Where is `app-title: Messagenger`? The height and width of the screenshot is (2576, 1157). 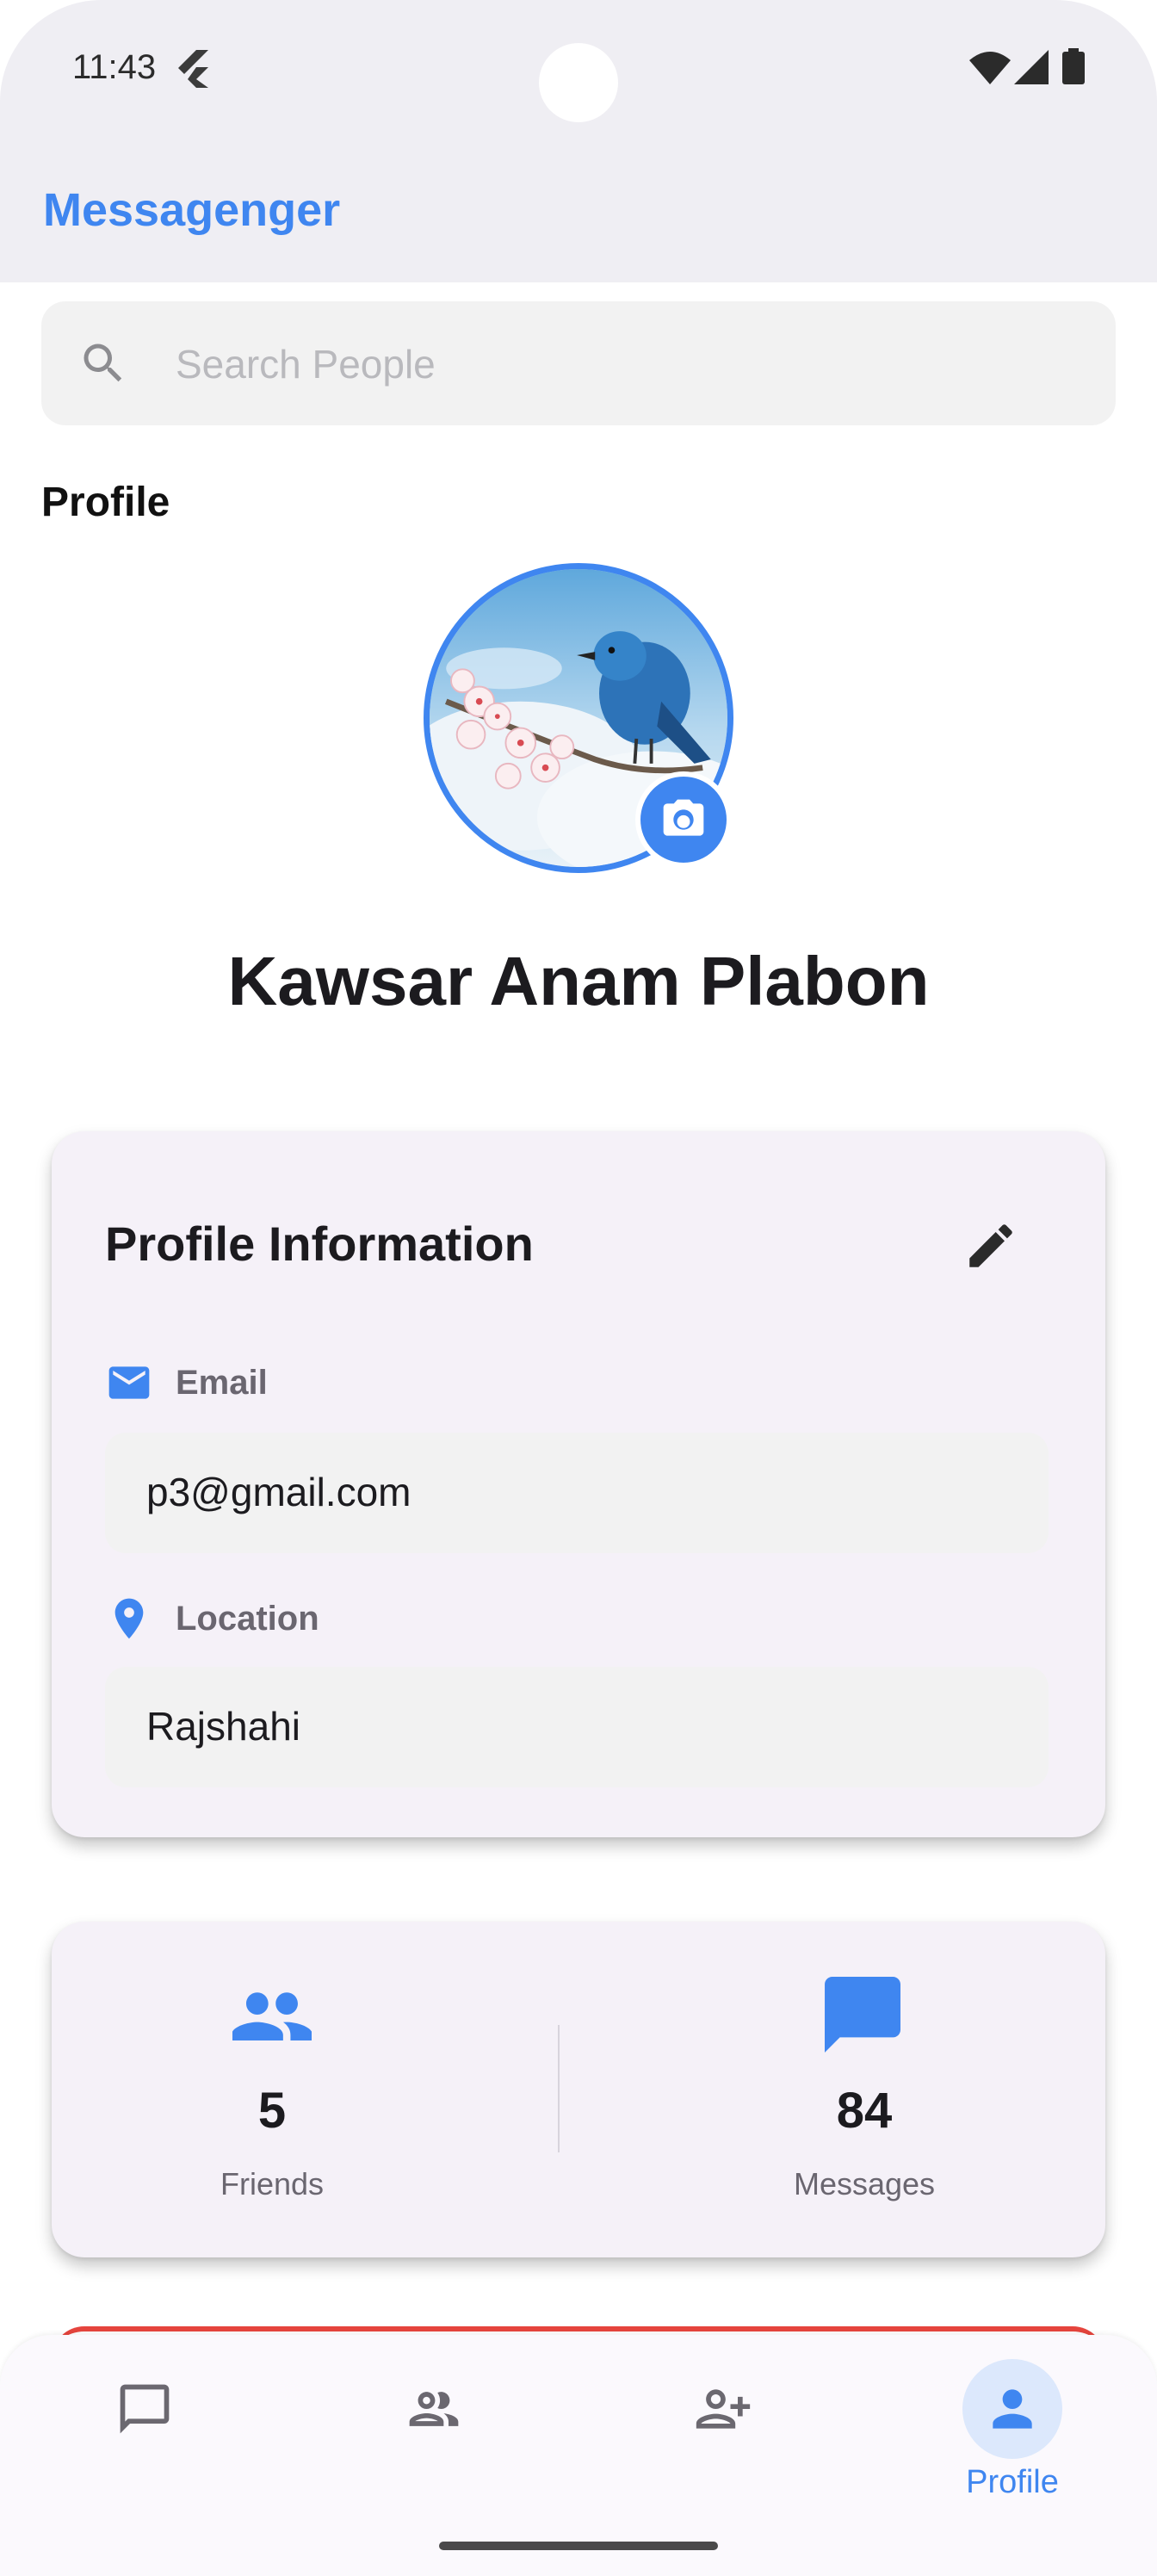 app-title: Messagenger is located at coordinates (192, 210).